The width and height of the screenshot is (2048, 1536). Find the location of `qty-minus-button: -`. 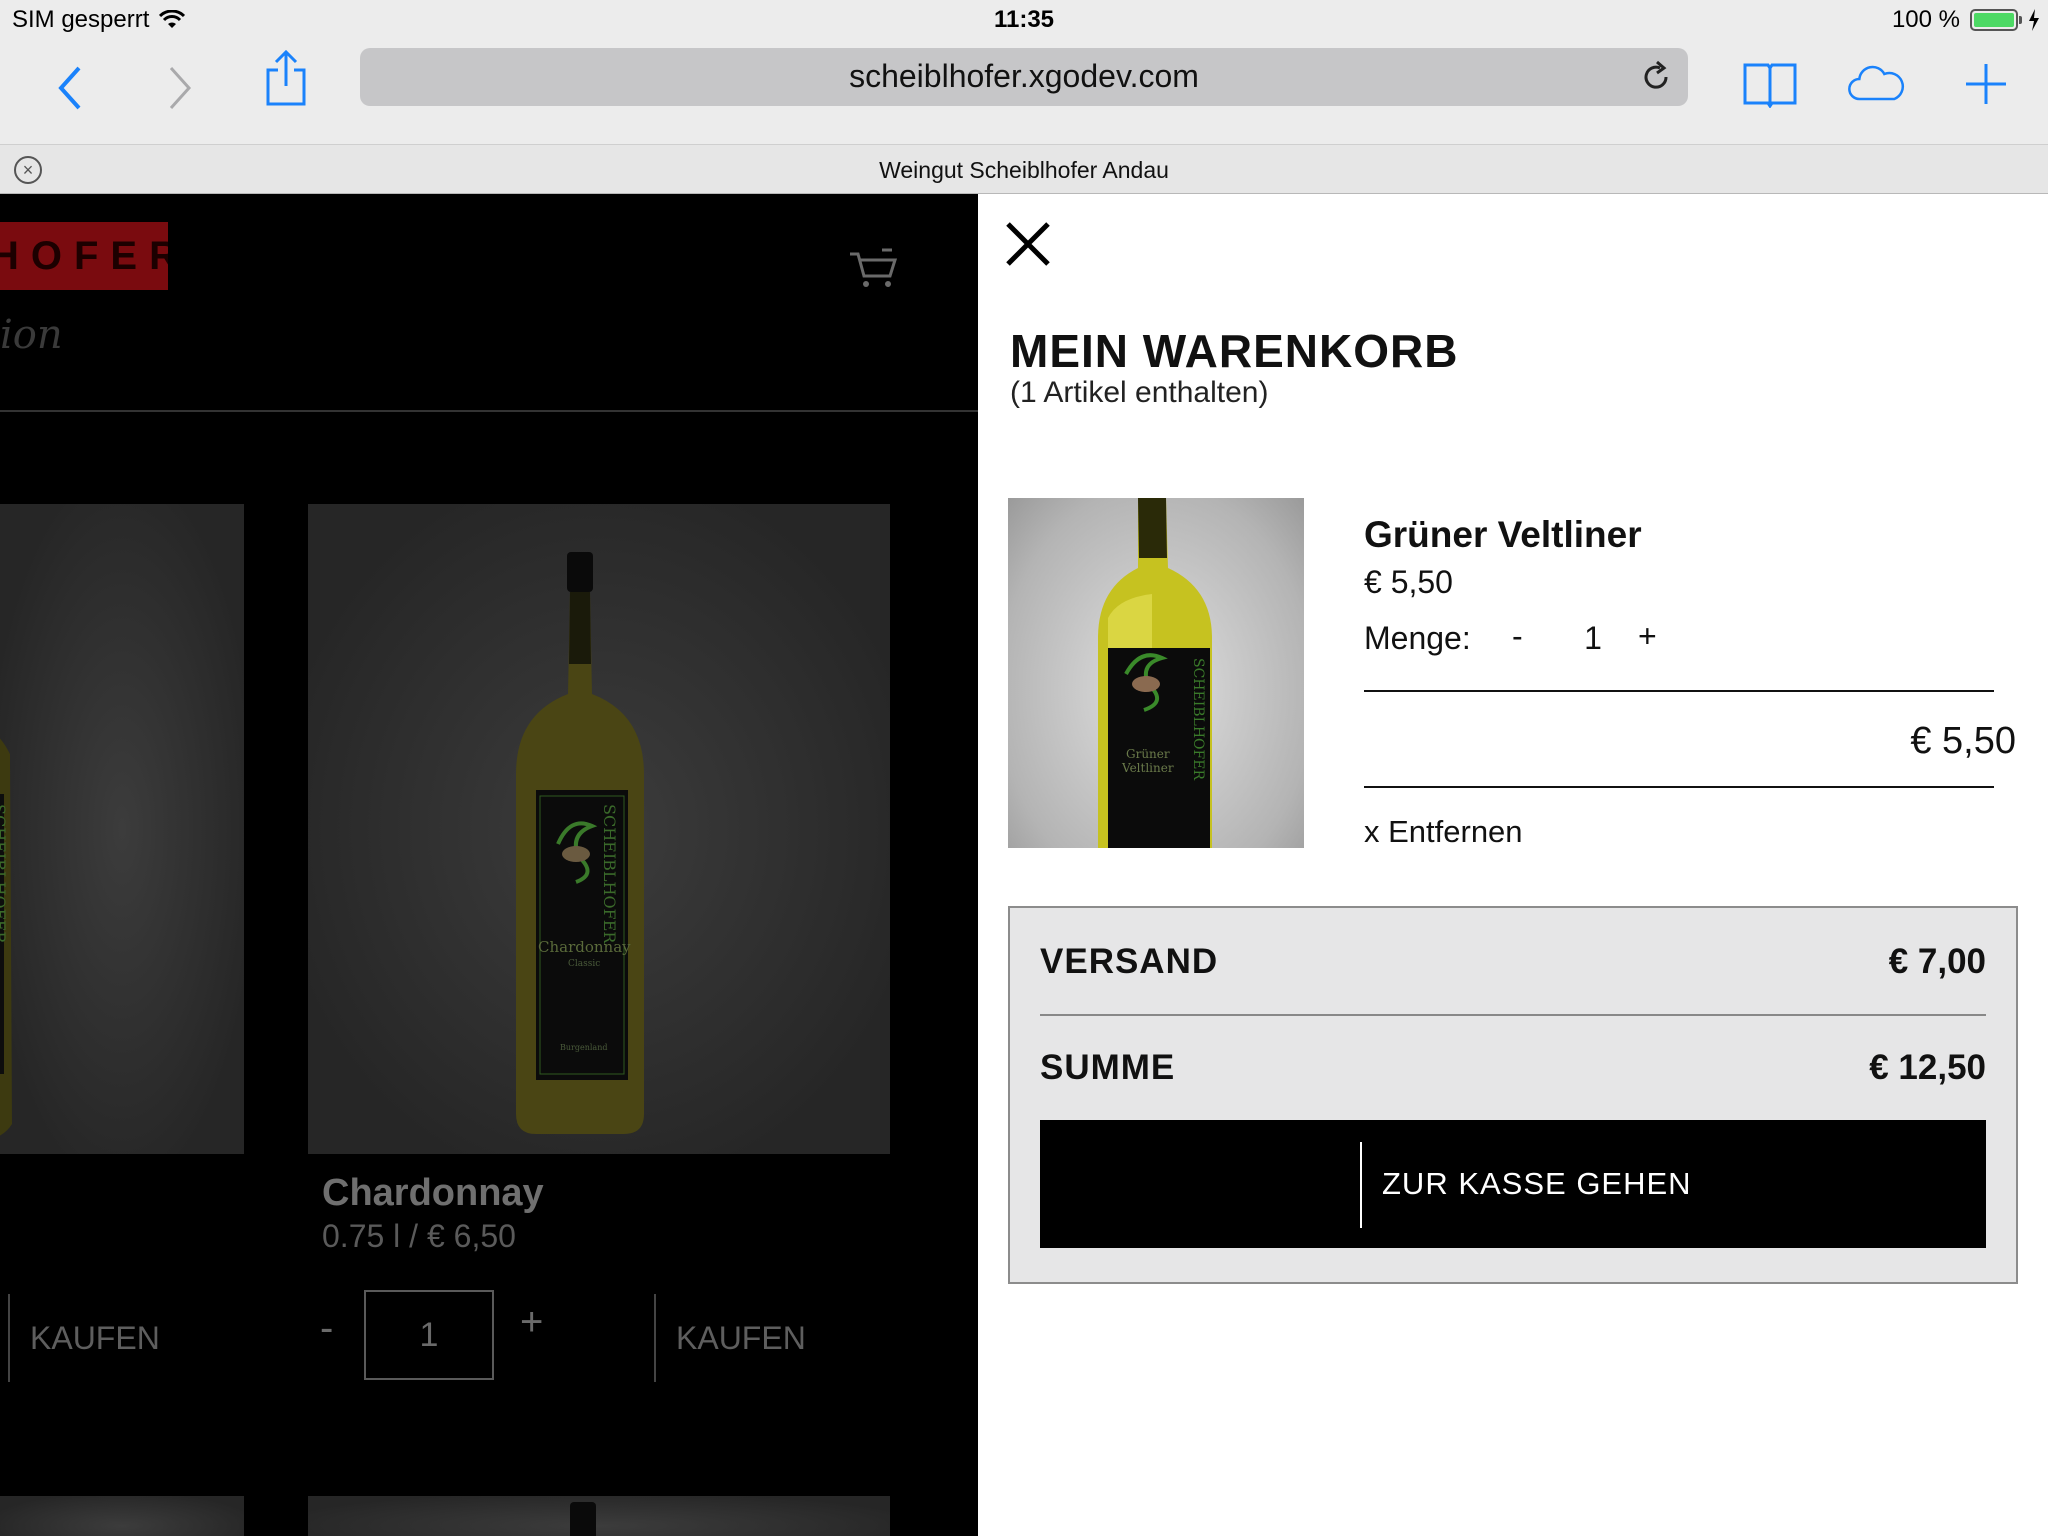

qty-minus-button: - is located at coordinates (326, 1328).